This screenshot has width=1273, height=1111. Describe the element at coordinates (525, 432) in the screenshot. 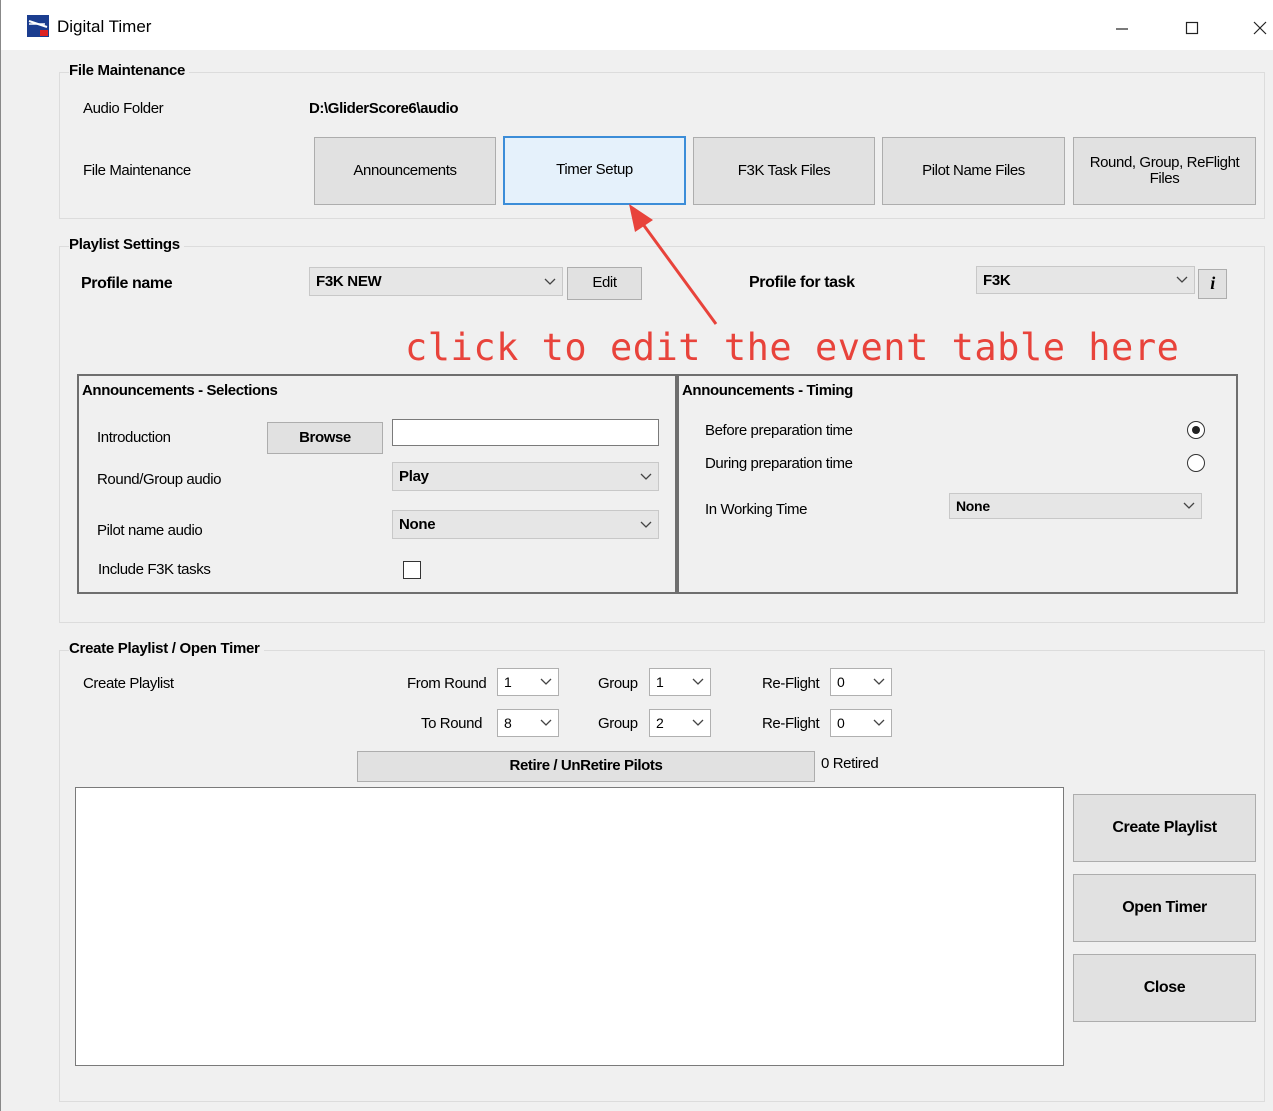

I see `introduction-input` at that location.